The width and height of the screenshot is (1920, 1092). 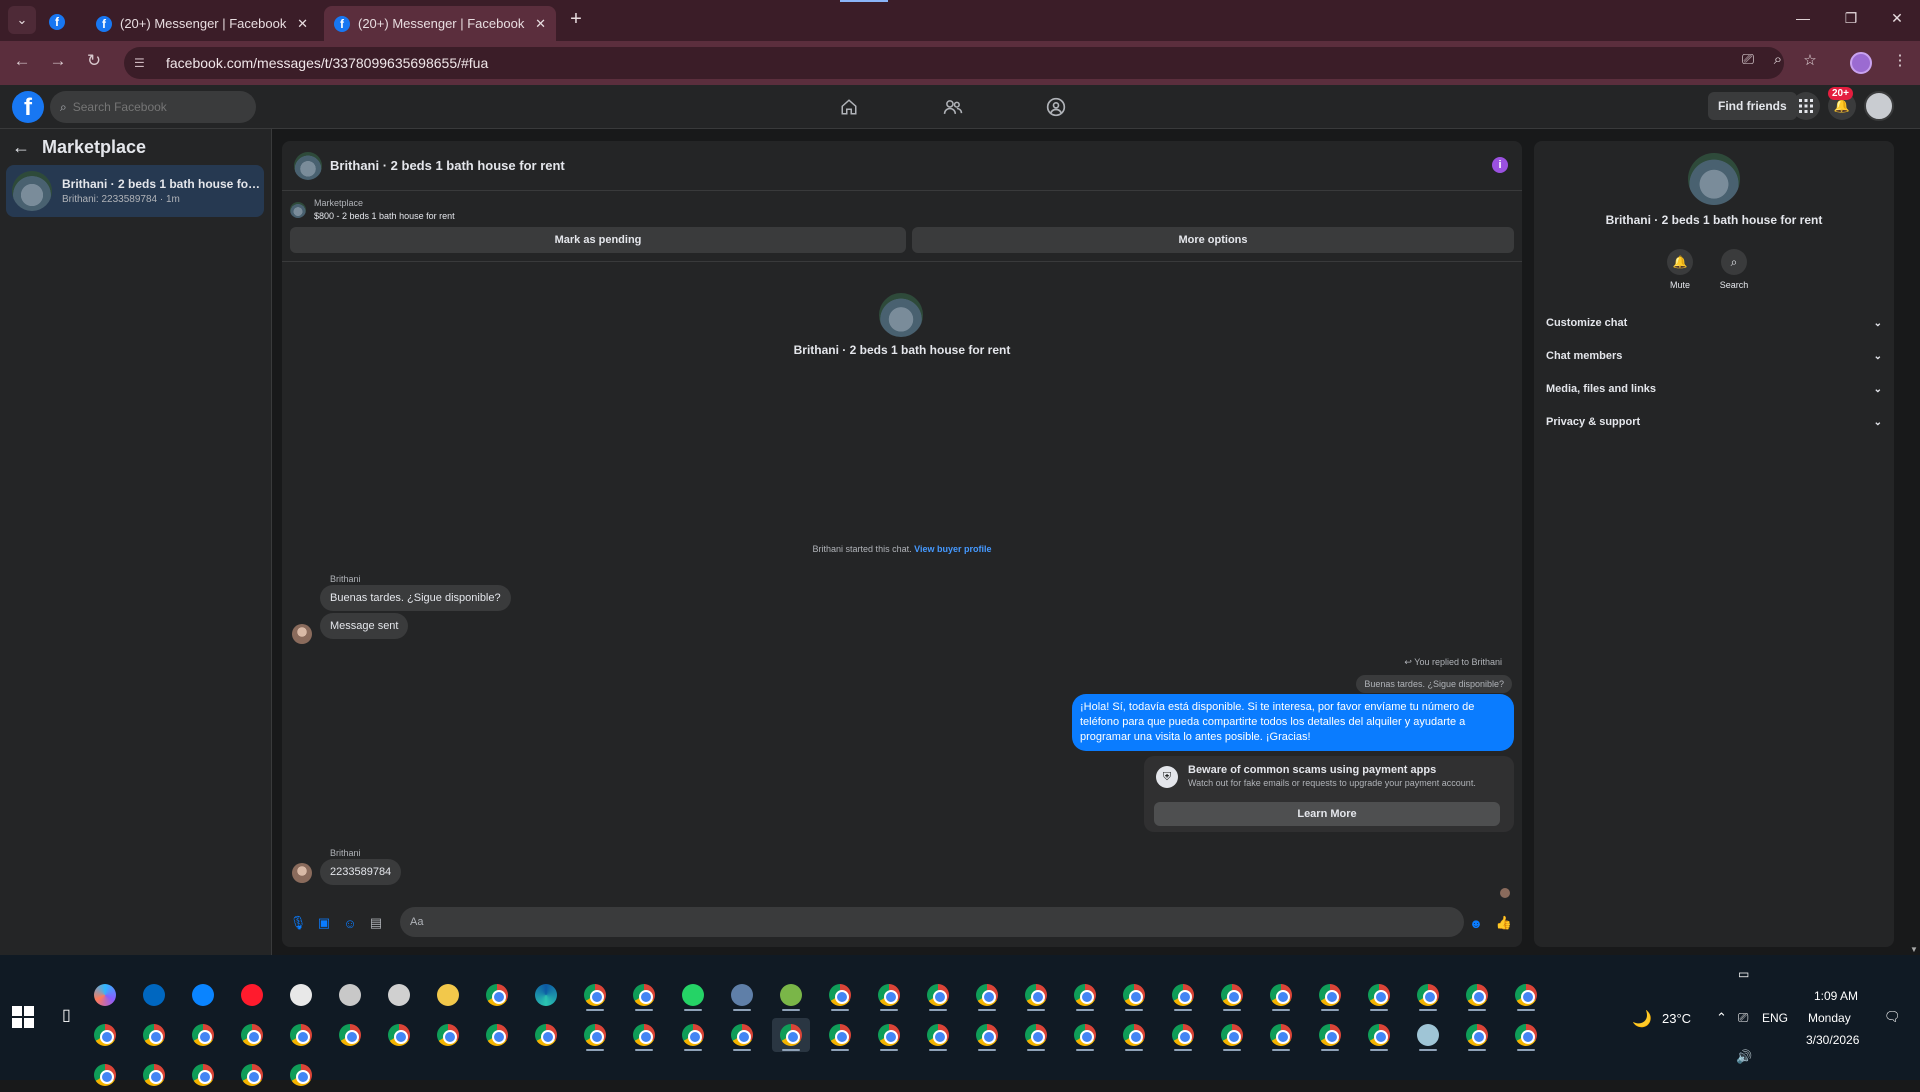 What do you see at coordinates (1914, 949) in the screenshot?
I see `scroll-down-arrow-icon: ▼` at bounding box center [1914, 949].